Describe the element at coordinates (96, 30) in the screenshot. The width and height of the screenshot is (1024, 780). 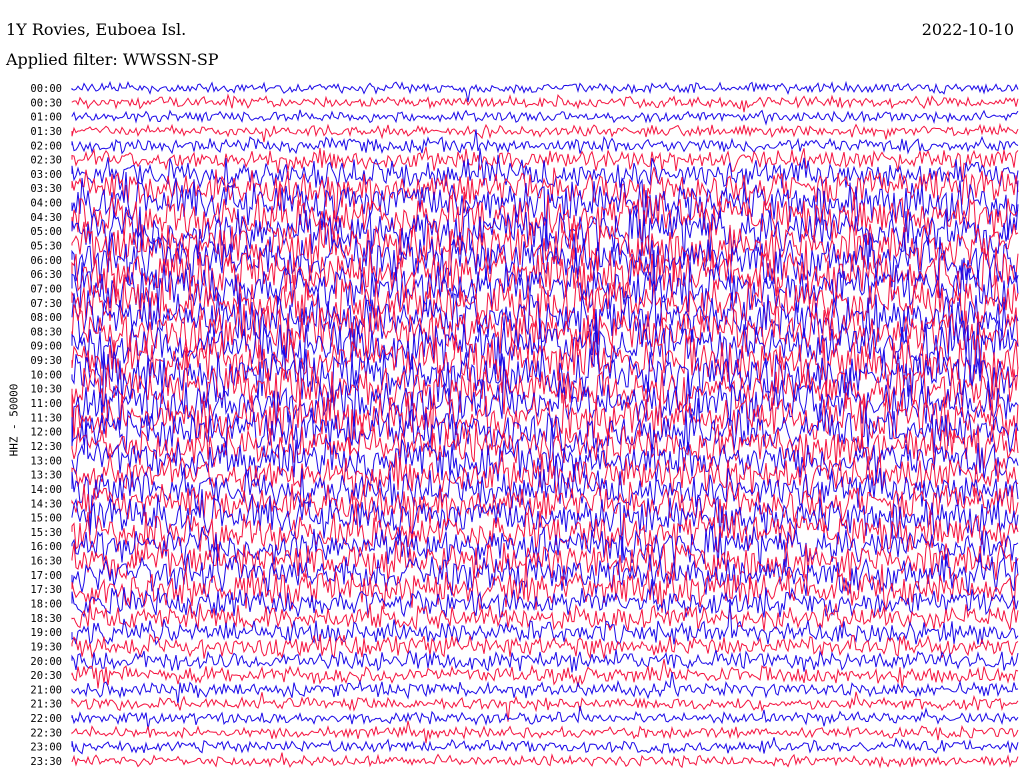
I see `station-title: 1Y Rovies, Euboea Isl.` at that location.